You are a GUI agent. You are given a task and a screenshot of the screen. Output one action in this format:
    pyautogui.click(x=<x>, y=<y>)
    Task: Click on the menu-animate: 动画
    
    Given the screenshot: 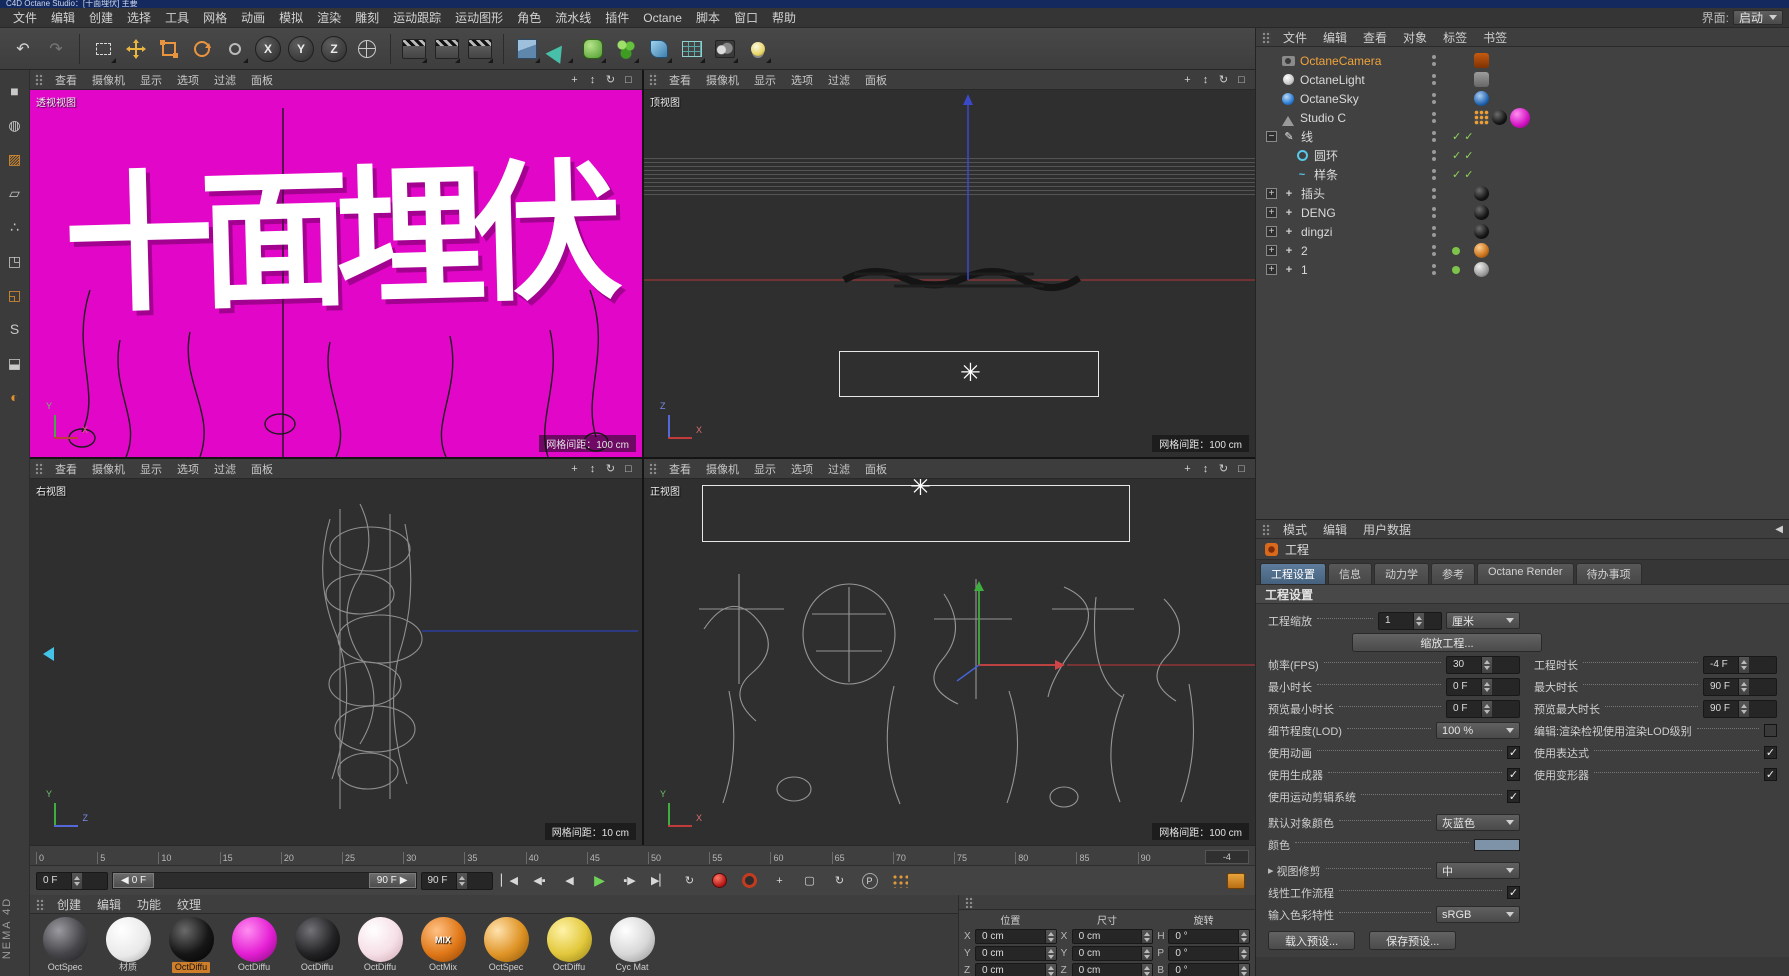 What is the action you would take?
    pyautogui.click(x=253, y=17)
    